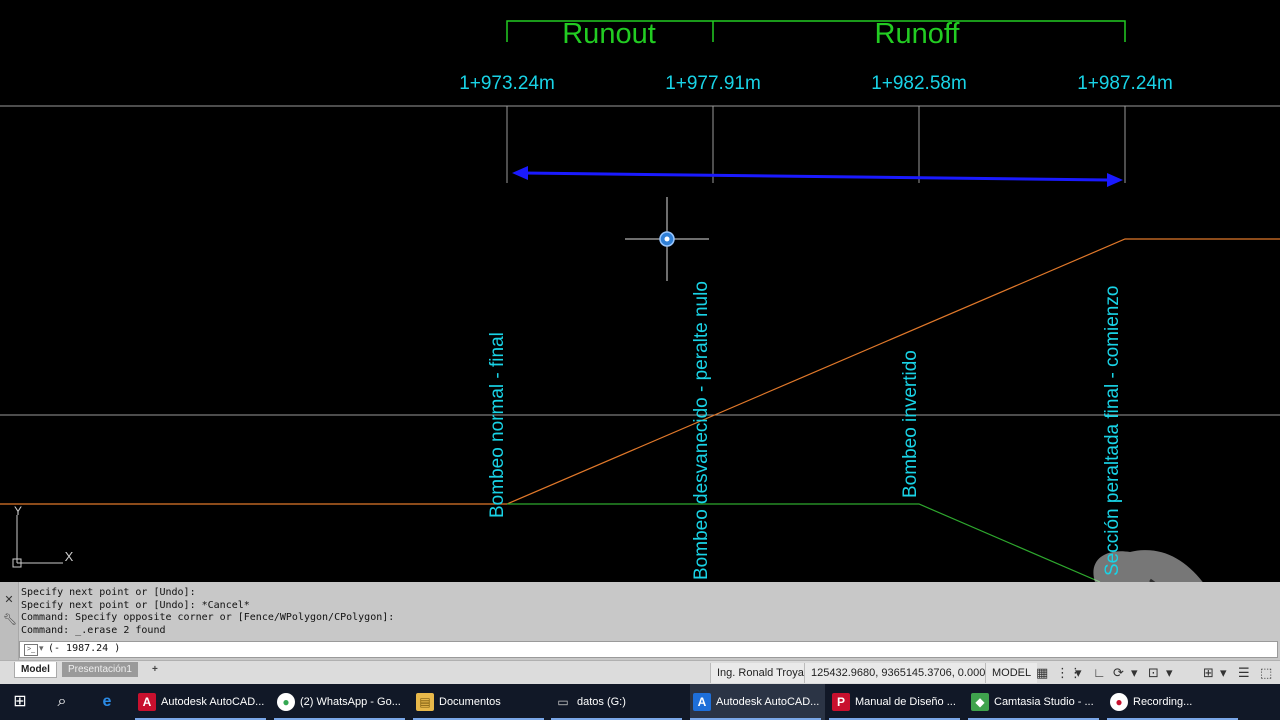 Image resolution: width=1280 pixels, height=720 pixels. I want to click on crosshair-cursor, so click(667, 239).